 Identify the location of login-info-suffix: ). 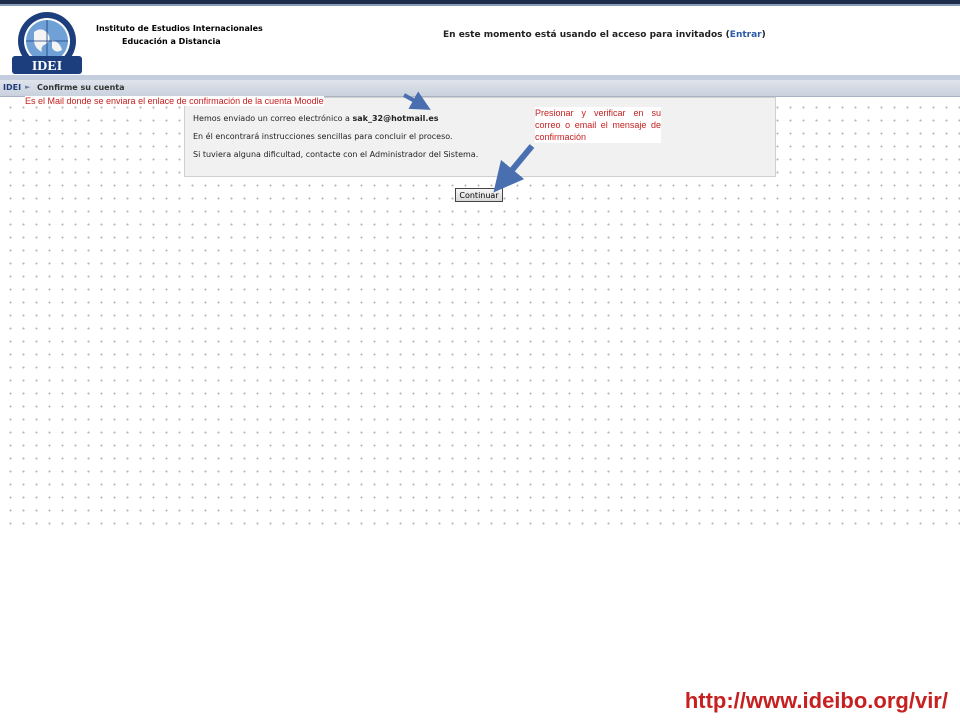
(763, 35).